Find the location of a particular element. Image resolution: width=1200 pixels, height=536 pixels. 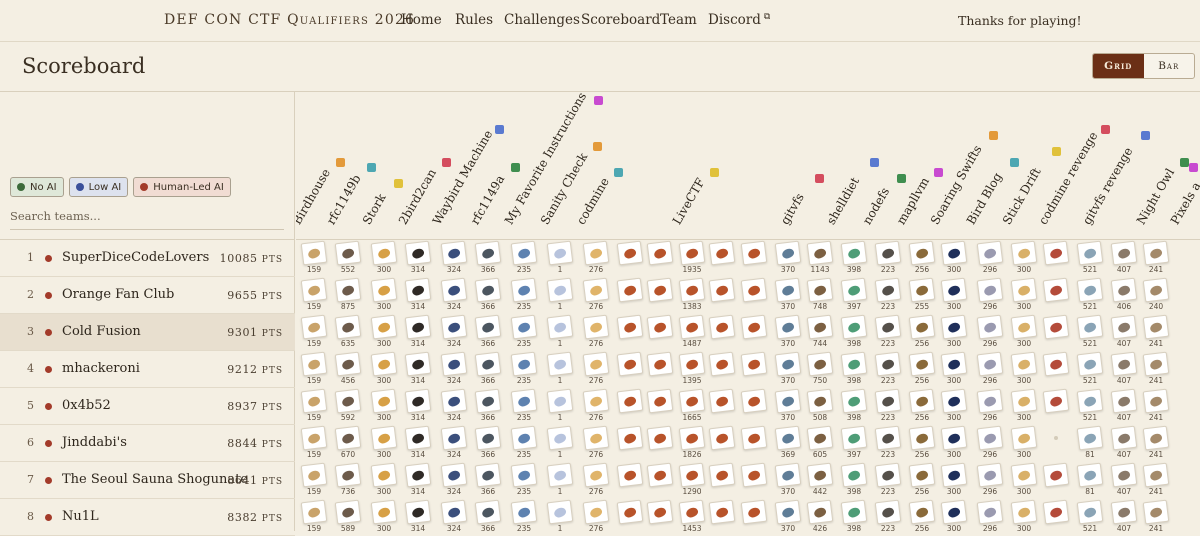

solve-cell: 240 is located at coordinates (1156, 294).